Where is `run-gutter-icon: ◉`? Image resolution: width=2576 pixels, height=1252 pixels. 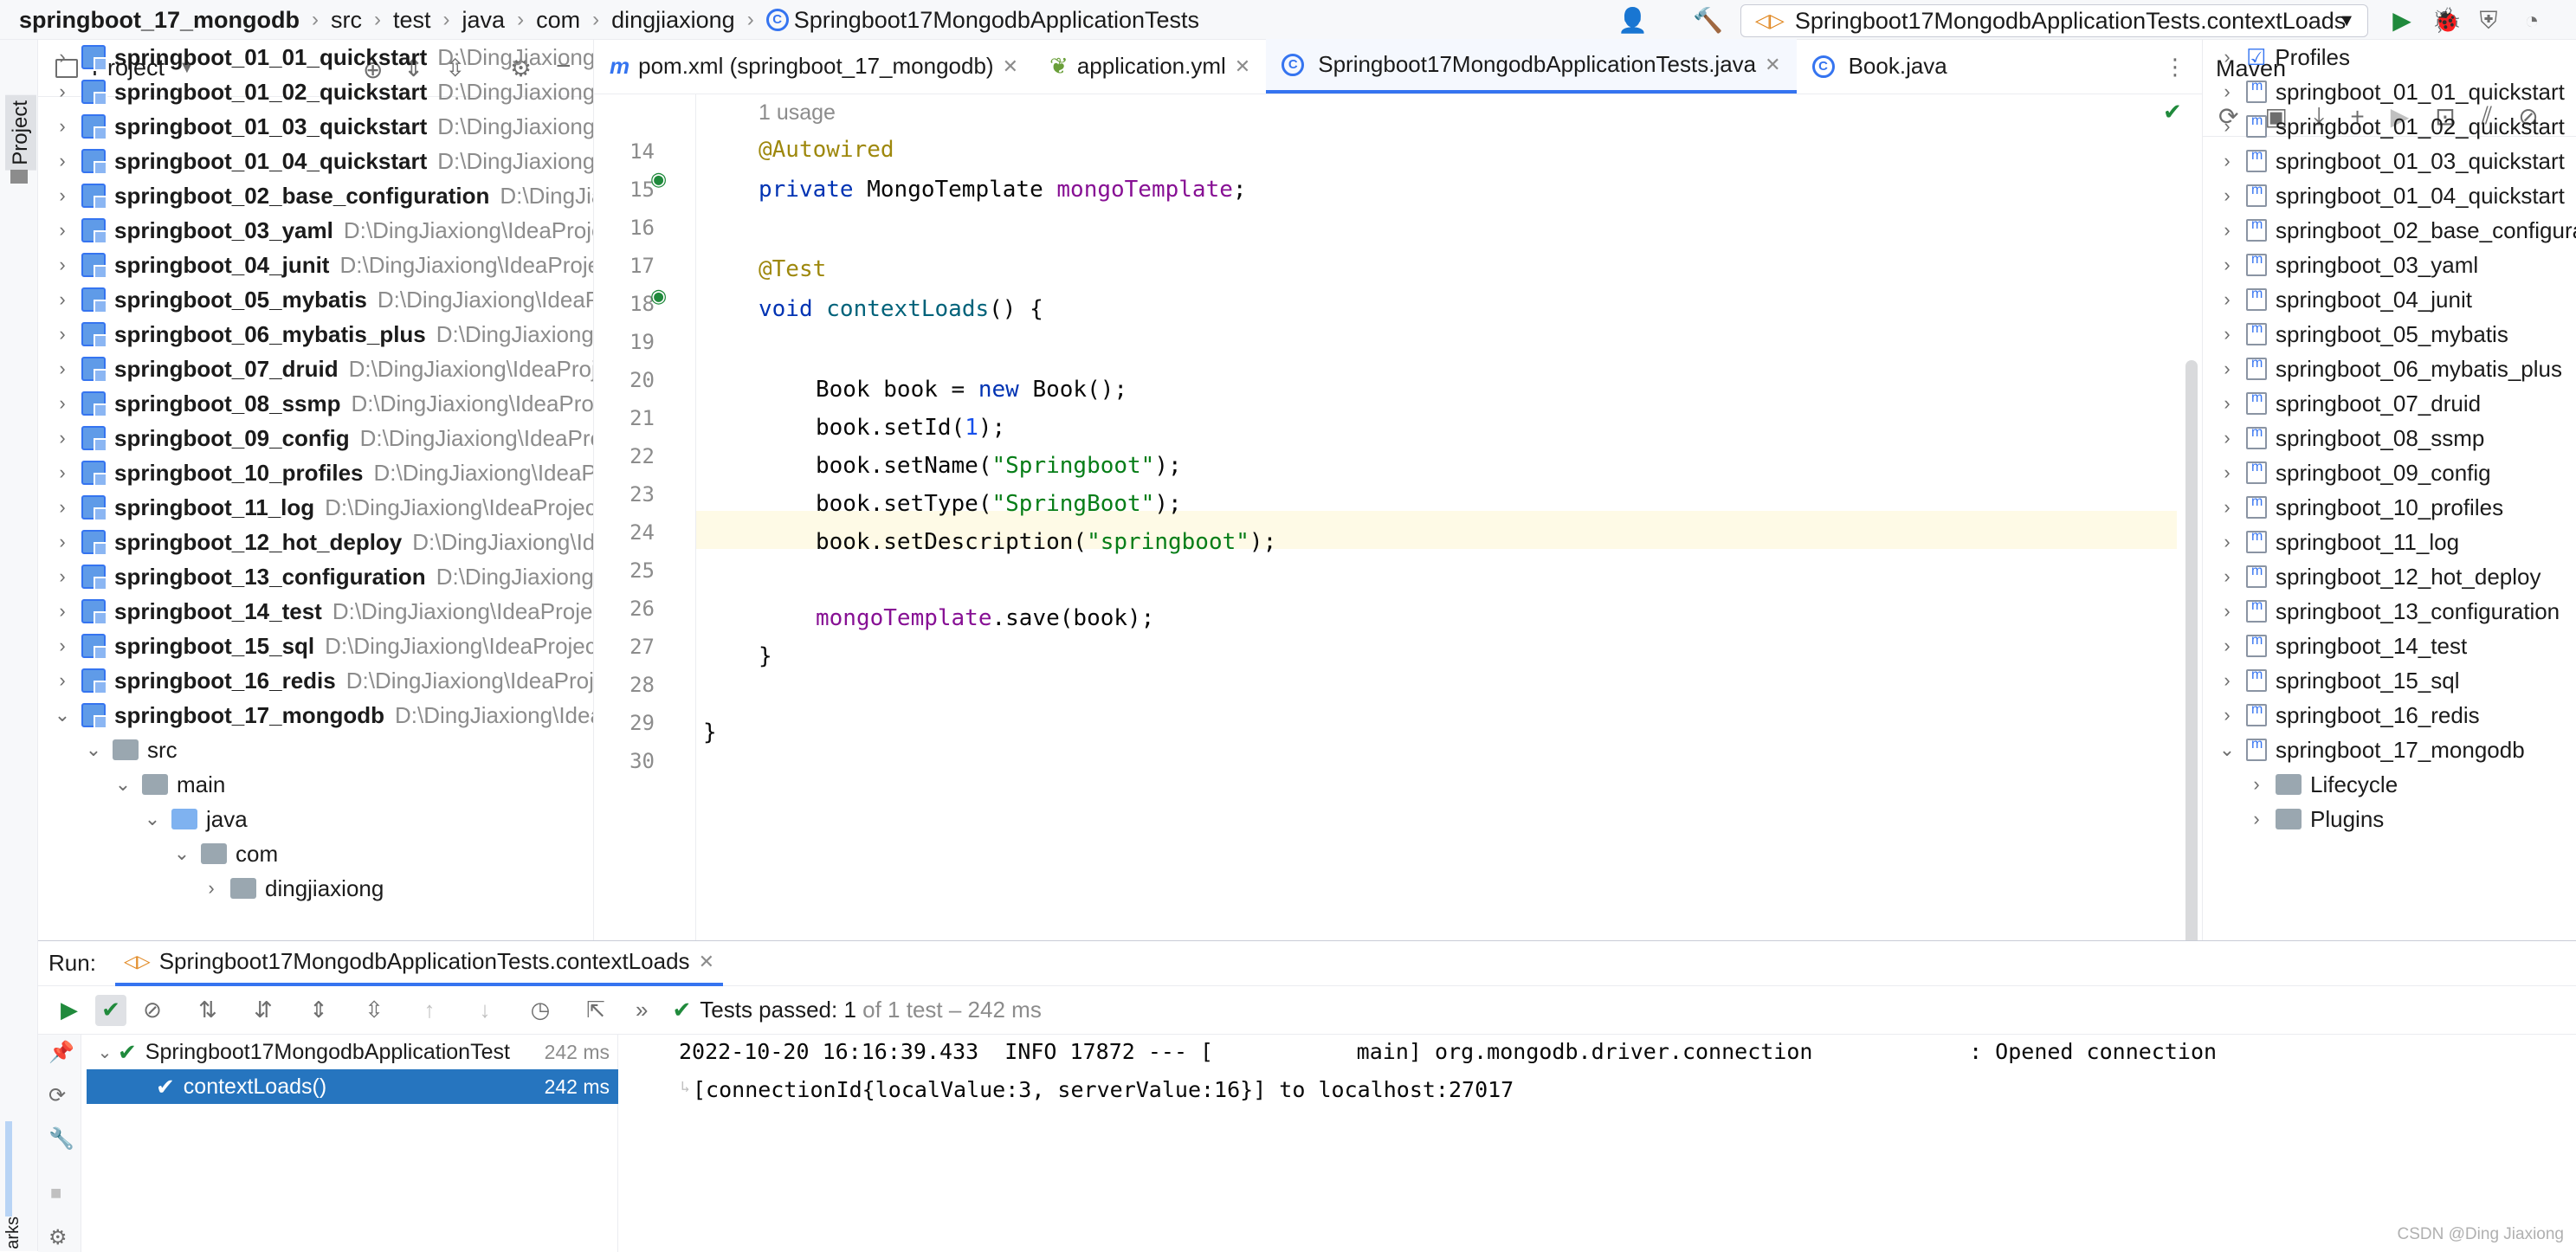 run-gutter-icon: ◉ is located at coordinates (658, 179).